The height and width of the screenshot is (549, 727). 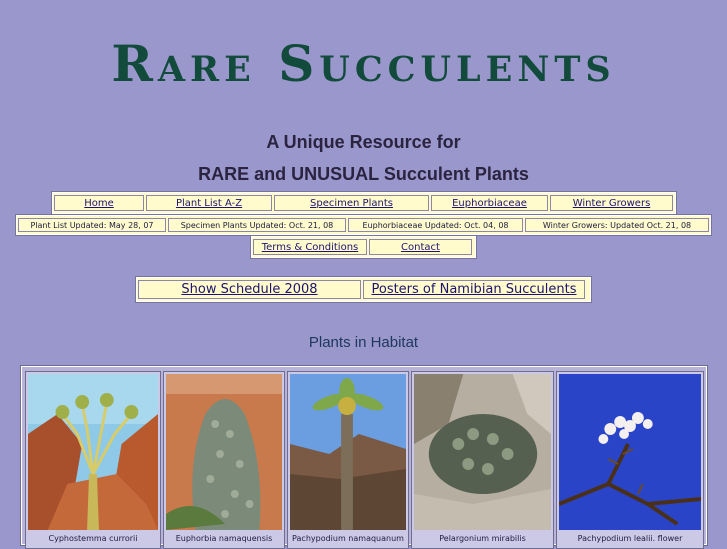 What do you see at coordinates (224, 538) in the screenshot?
I see `plant-caption: Euphorbia namaquensis` at bounding box center [224, 538].